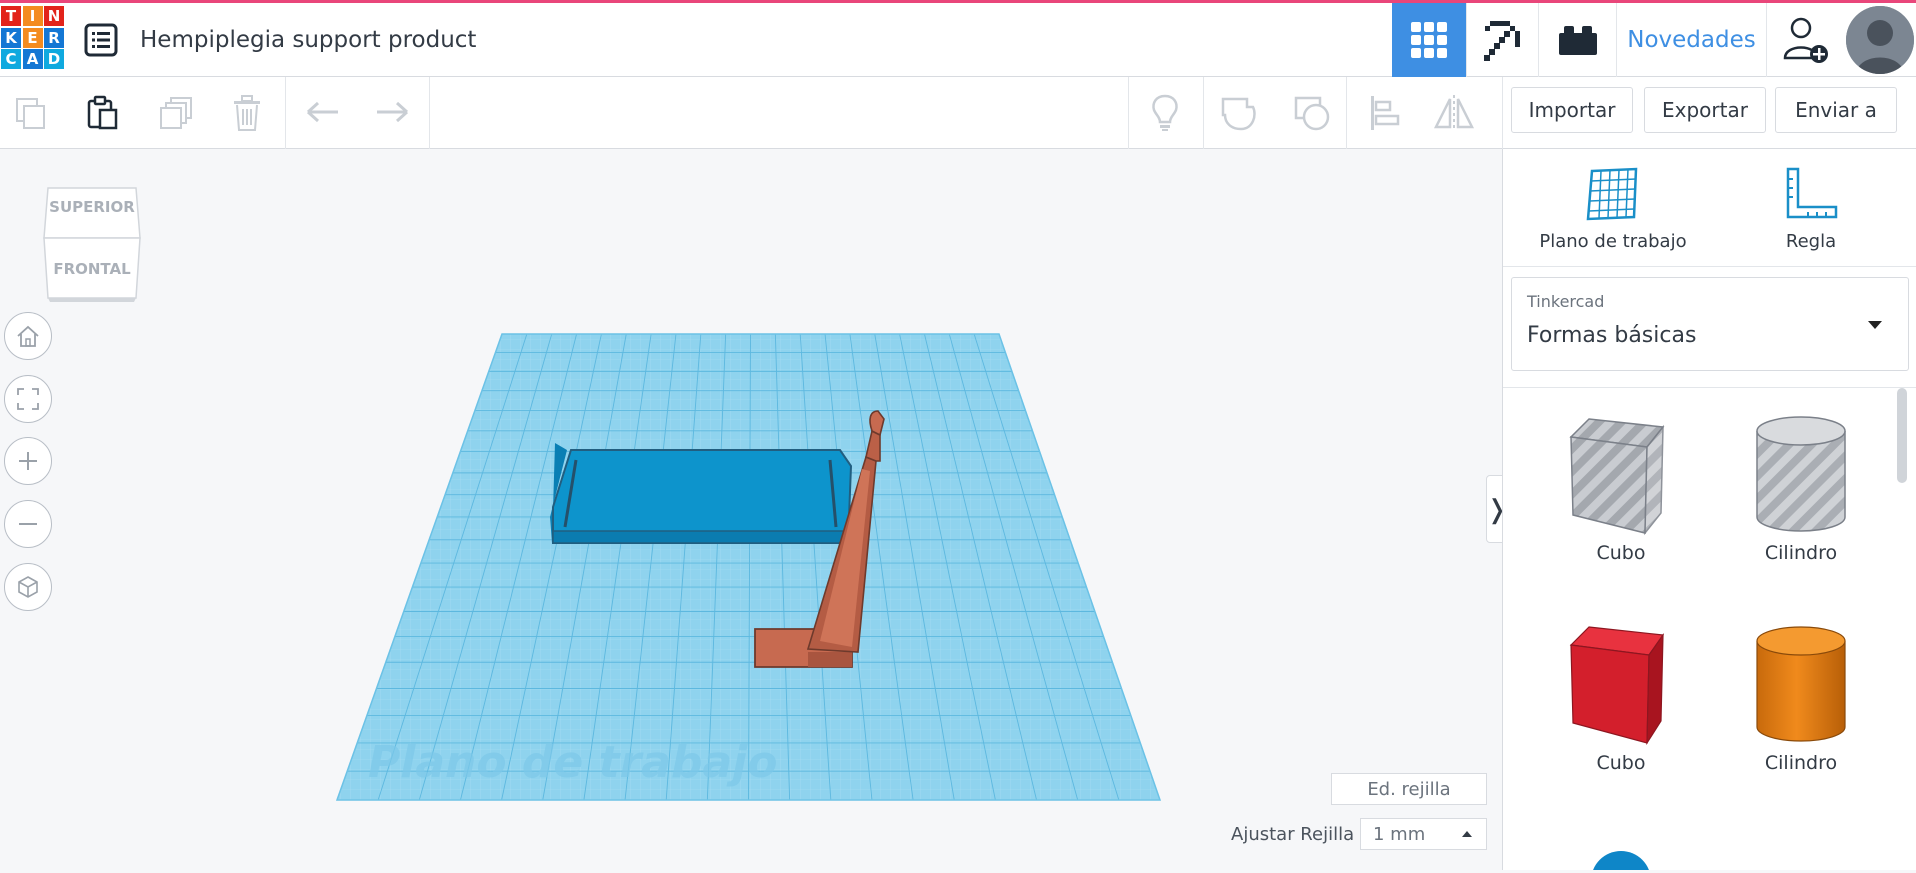 This screenshot has height=873, width=1916. What do you see at coordinates (701, 493) in the screenshot?
I see `blue-platform-object` at bounding box center [701, 493].